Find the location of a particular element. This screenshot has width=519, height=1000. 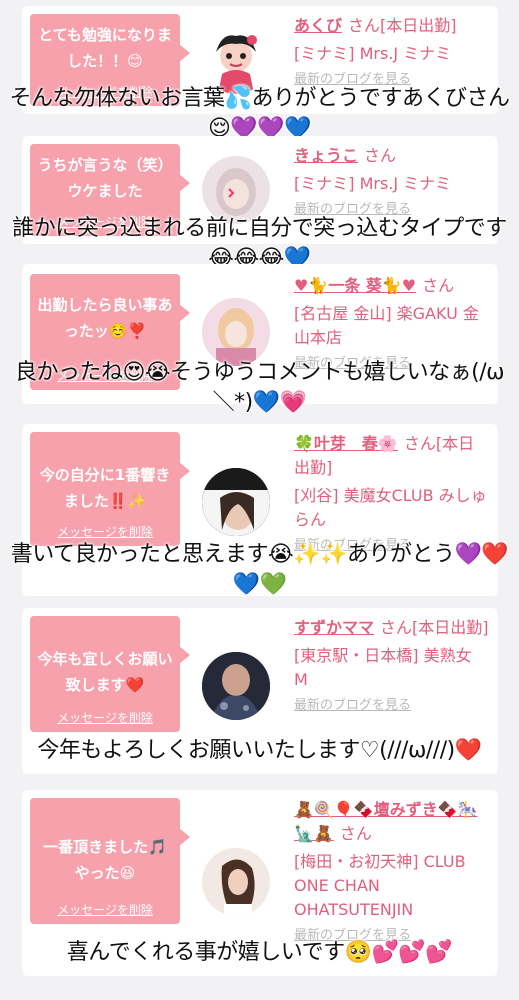

sender-info: あくび さん[本日出勤] [ミナミ] Mrs.J ミナミ 最新のブログを見る is located at coordinates (392, 53).